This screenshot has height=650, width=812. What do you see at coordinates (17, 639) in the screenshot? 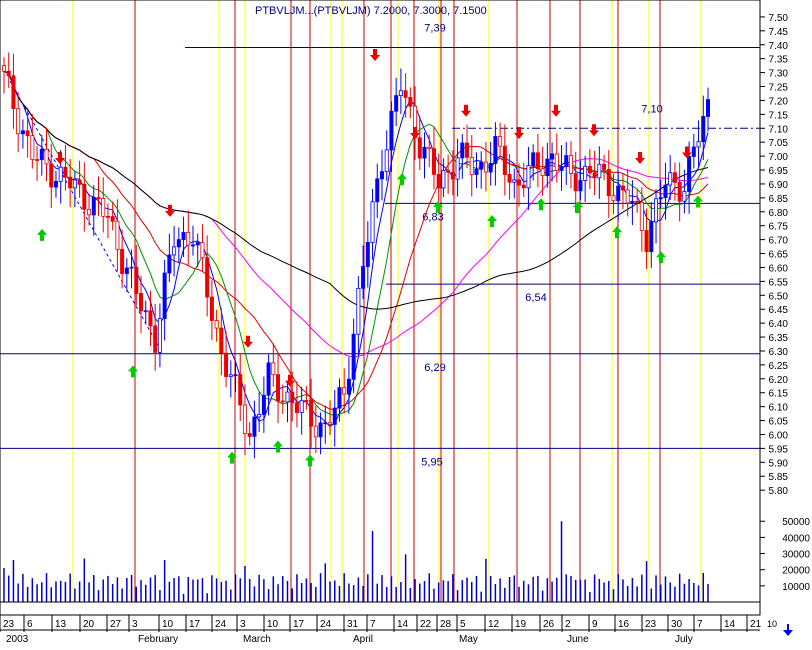
I see `month-label: 2003` at bounding box center [17, 639].